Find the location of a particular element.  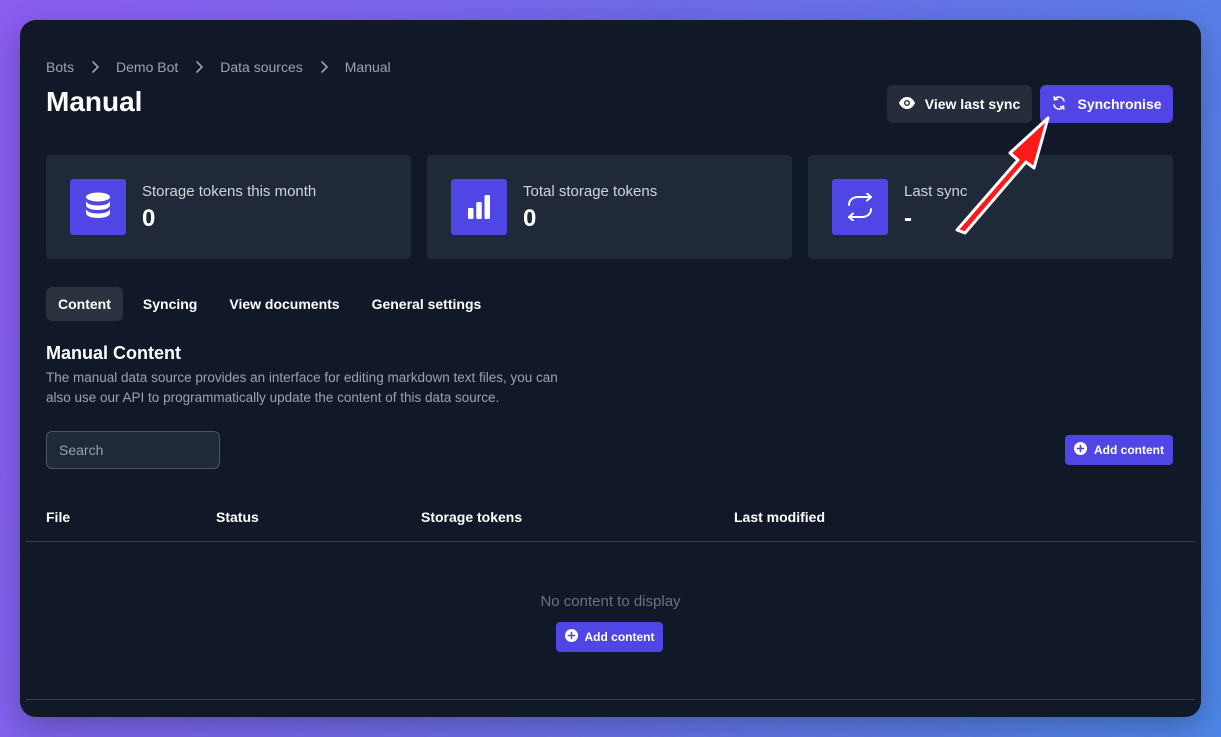

eye-icon is located at coordinates (906, 104).